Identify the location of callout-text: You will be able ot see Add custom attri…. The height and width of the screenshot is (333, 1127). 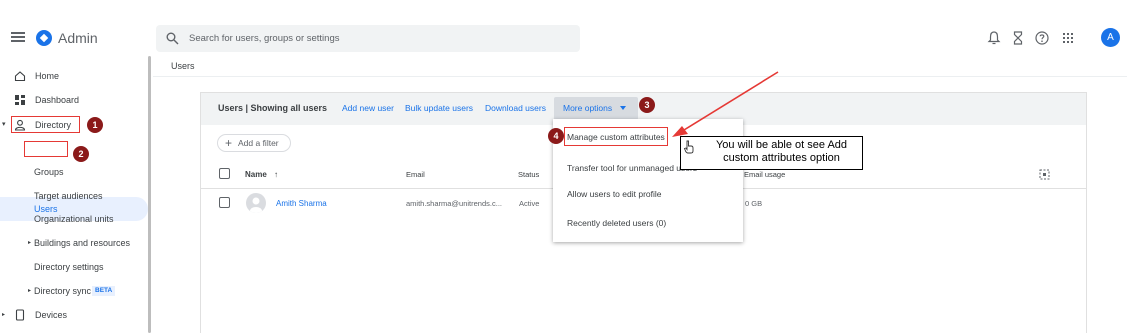
(781, 151).